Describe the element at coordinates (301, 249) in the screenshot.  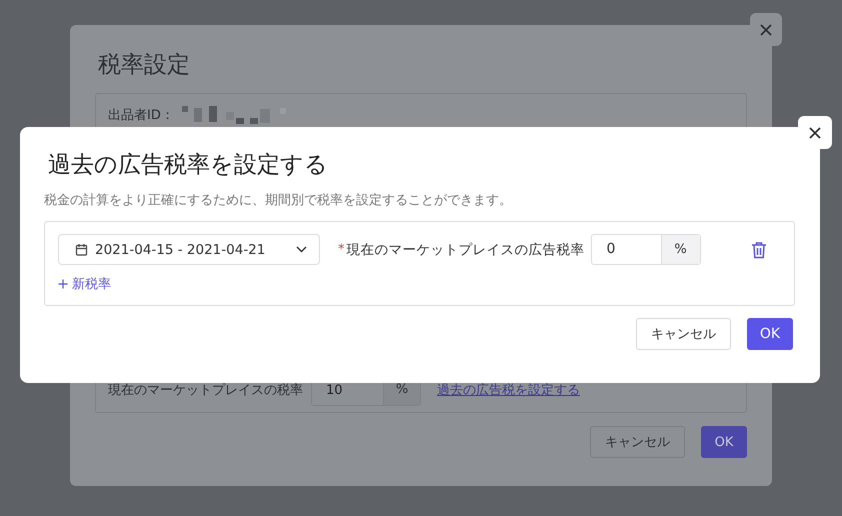
I see `chevron-down-icon` at that location.